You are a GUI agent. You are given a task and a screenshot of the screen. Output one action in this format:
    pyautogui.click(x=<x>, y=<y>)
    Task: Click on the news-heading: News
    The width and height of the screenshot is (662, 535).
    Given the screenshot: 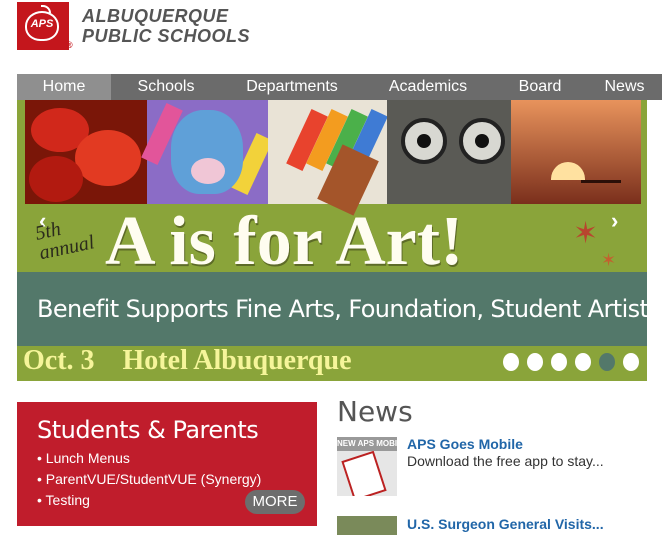 What is the action you would take?
    pyautogui.click(x=375, y=411)
    